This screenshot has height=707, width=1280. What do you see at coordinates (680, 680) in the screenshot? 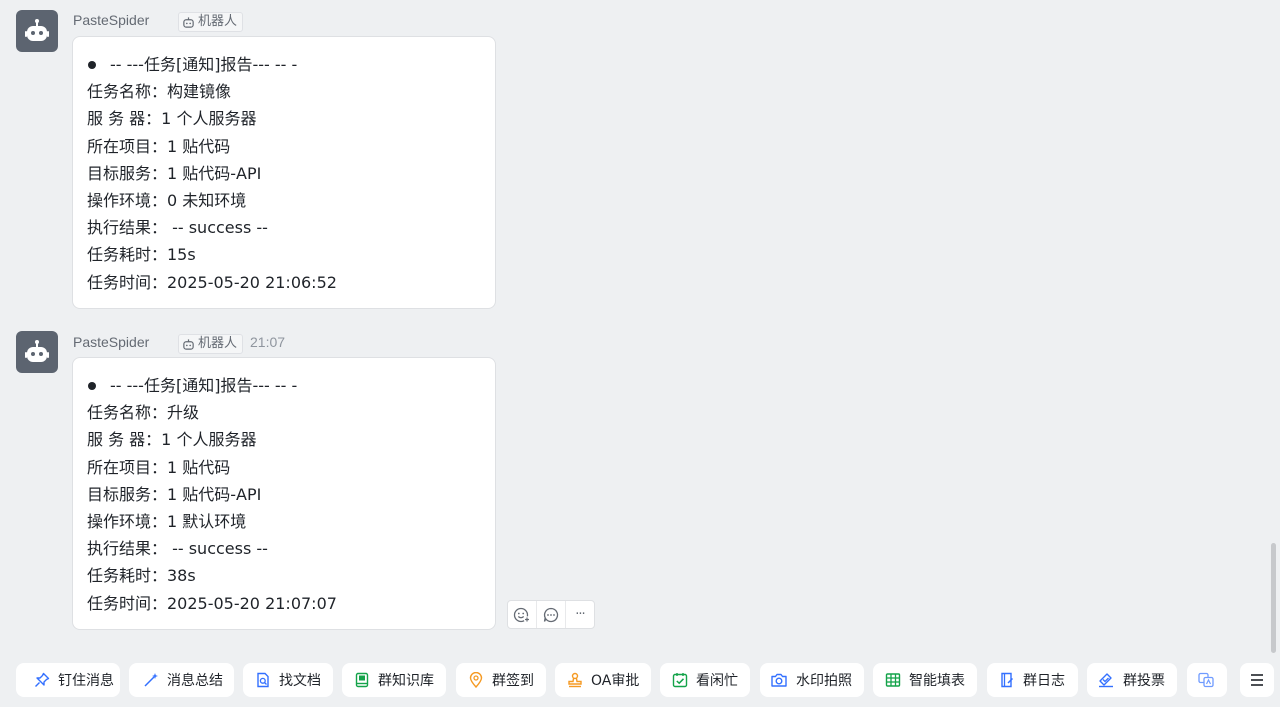
I see `calendar-check-icon` at bounding box center [680, 680].